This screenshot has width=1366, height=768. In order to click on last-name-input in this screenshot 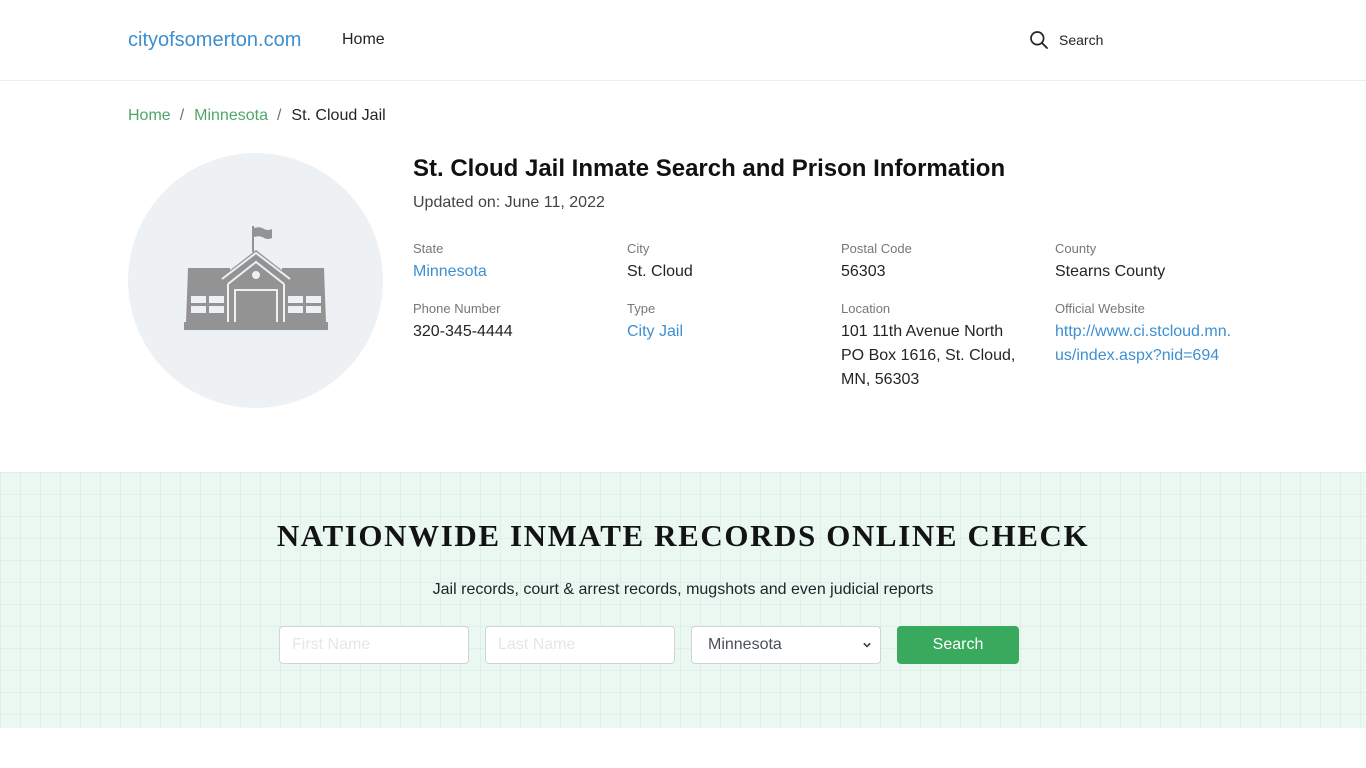, I will do `click(580, 645)`.